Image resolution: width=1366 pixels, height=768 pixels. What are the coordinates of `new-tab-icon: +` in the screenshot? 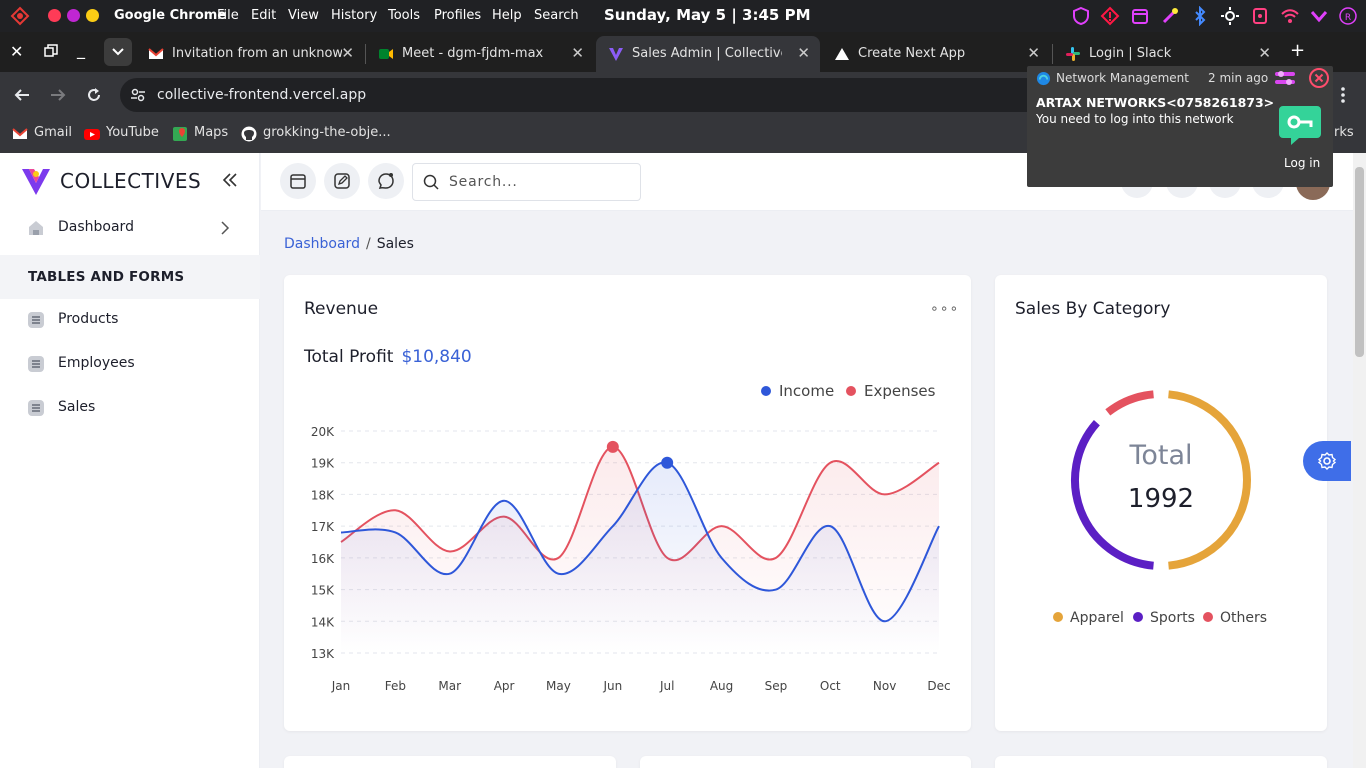 It's located at (1297, 50).